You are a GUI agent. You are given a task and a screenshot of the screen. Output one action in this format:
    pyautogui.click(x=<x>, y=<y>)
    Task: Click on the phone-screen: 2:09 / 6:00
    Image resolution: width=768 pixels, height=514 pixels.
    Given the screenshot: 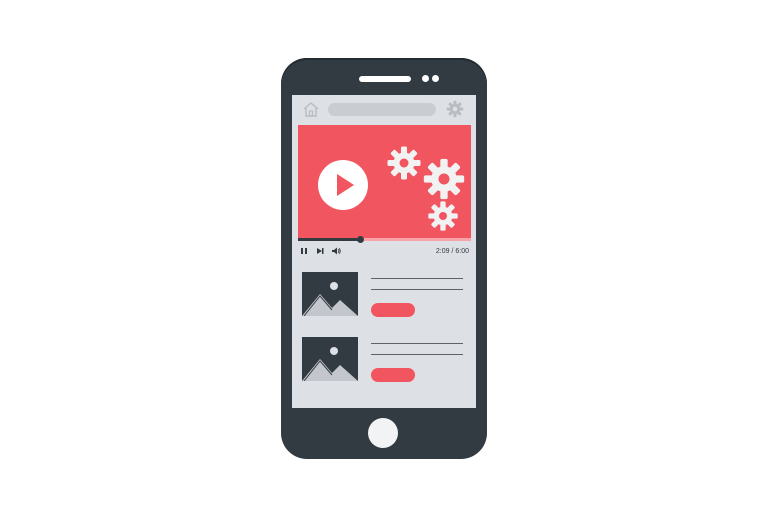 What is the action you would take?
    pyautogui.click(x=384, y=251)
    